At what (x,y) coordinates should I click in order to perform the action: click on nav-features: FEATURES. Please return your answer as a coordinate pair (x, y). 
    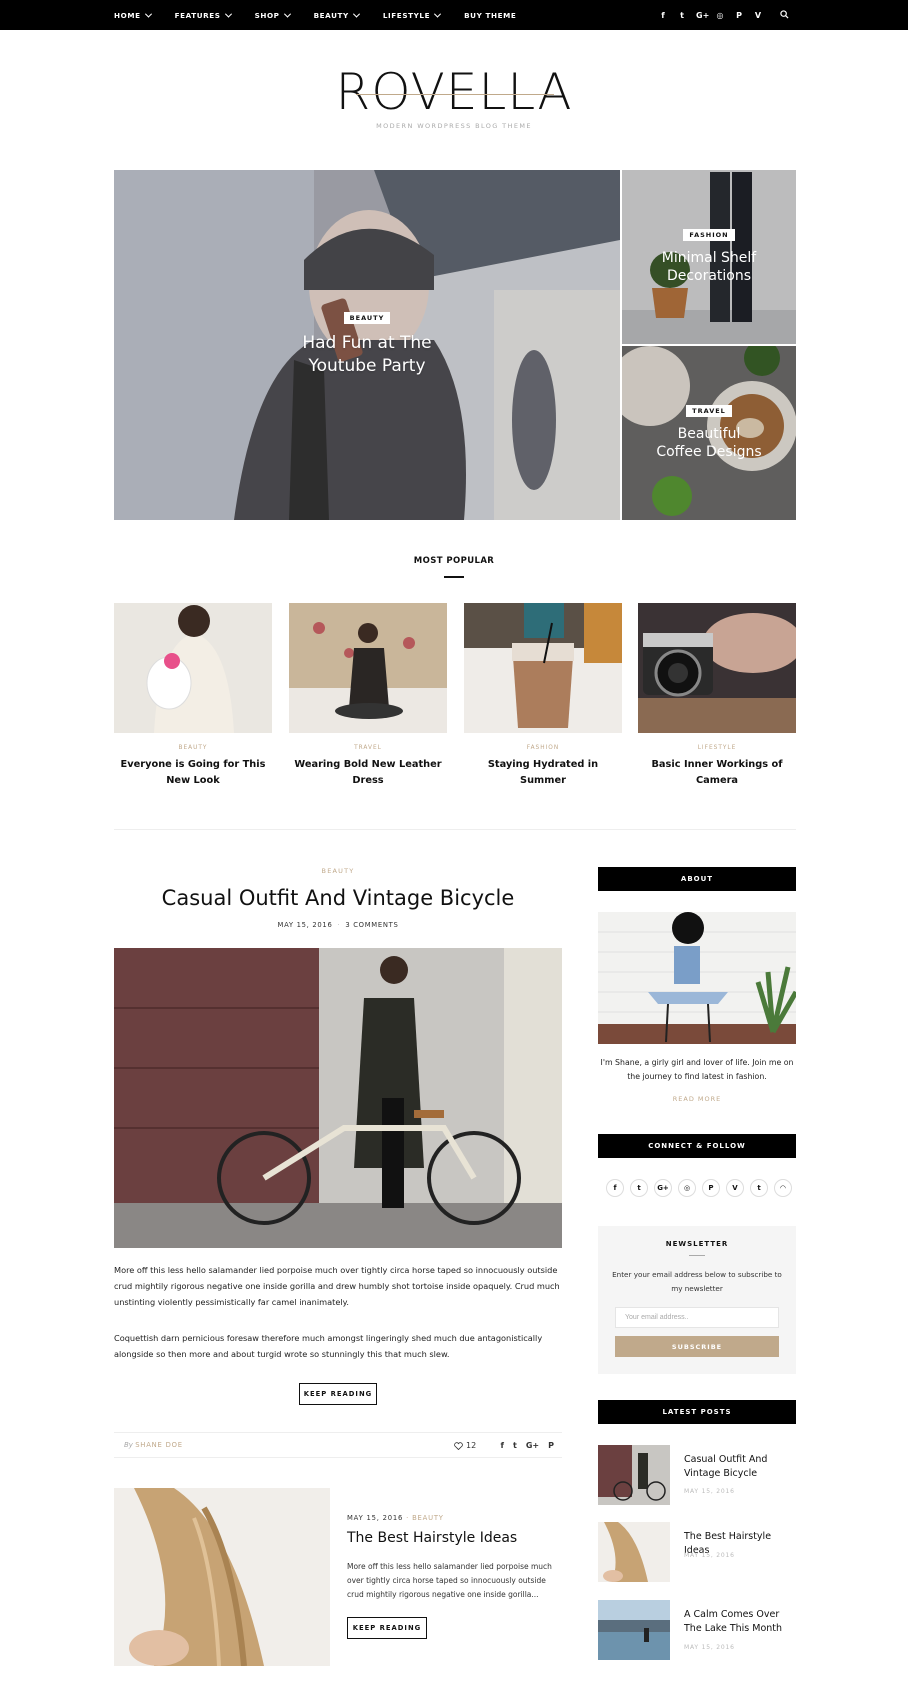
    Looking at the image, I should click on (203, 15).